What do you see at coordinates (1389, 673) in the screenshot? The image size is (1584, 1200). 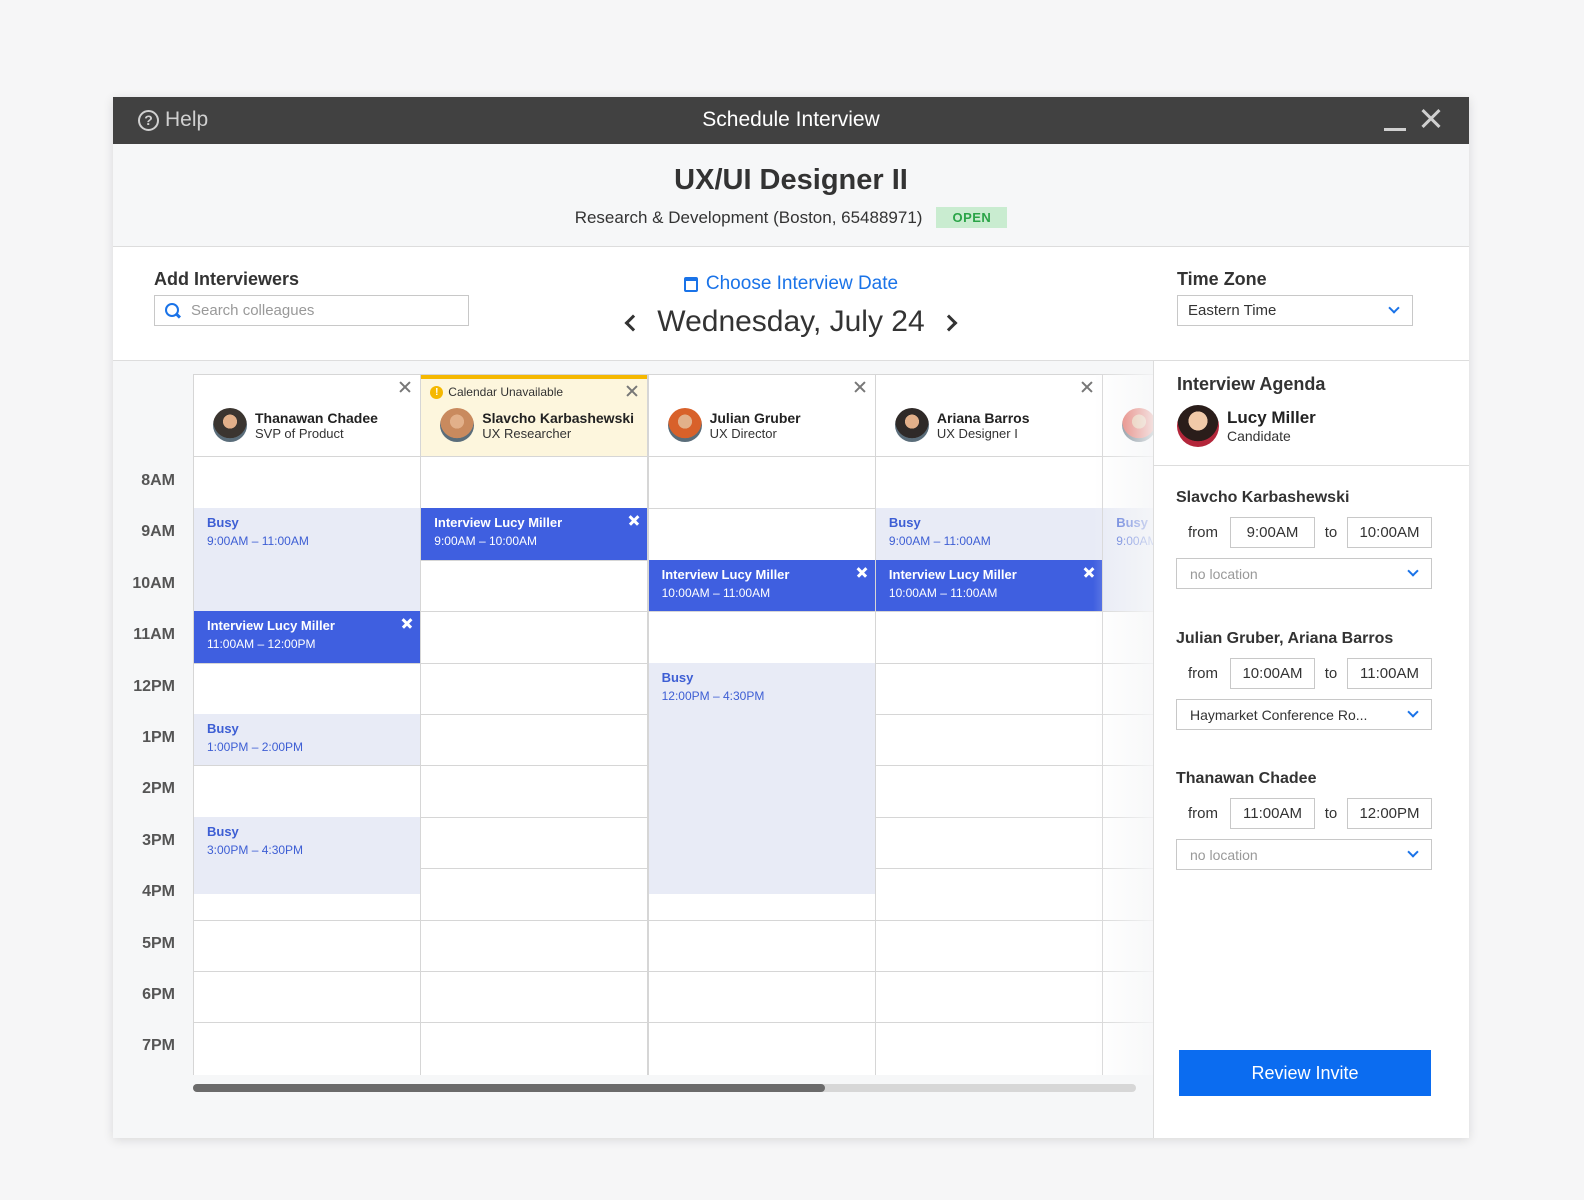 I see `to-time-input: 11:00AM` at bounding box center [1389, 673].